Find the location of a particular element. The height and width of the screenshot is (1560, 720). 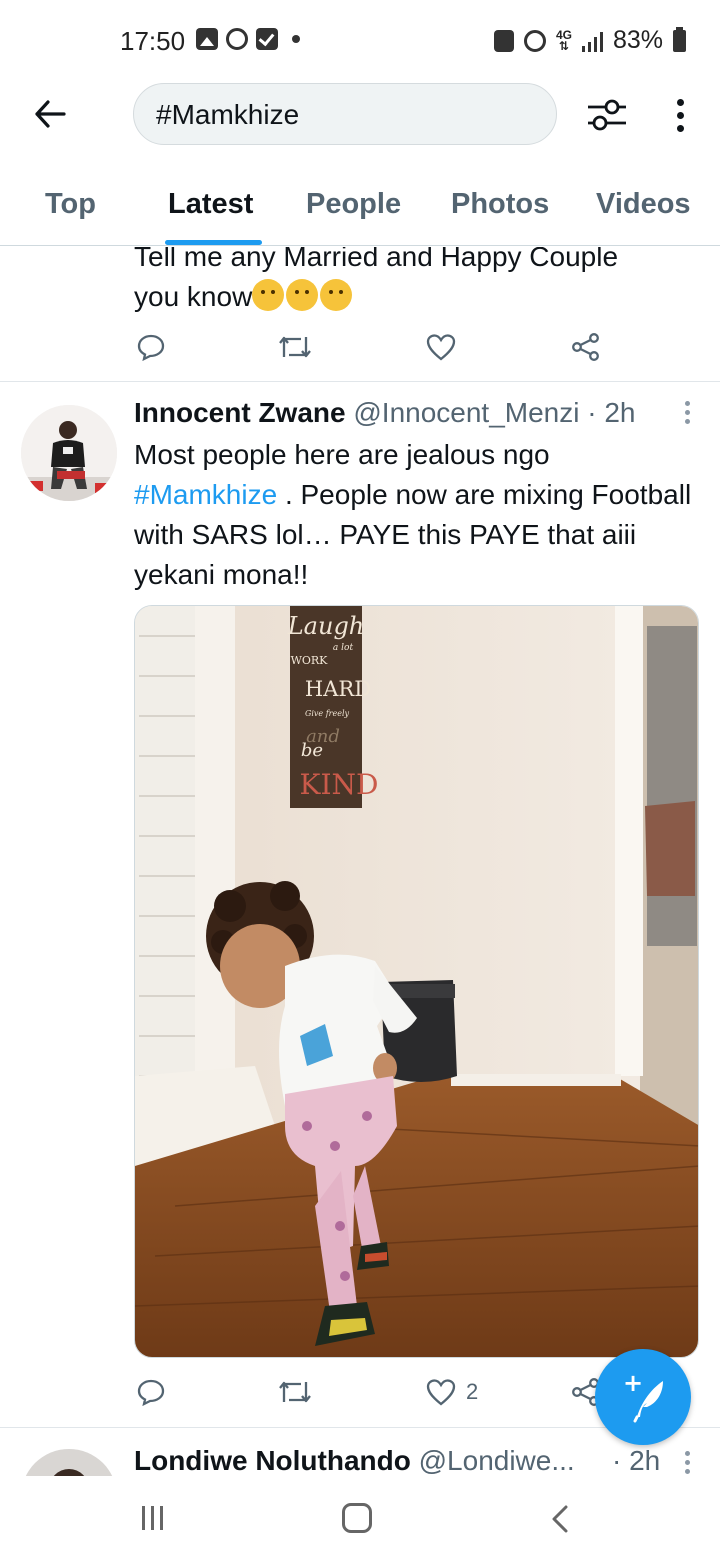

author-handle: @Innocent_Menzi is located at coordinates (466, 412).